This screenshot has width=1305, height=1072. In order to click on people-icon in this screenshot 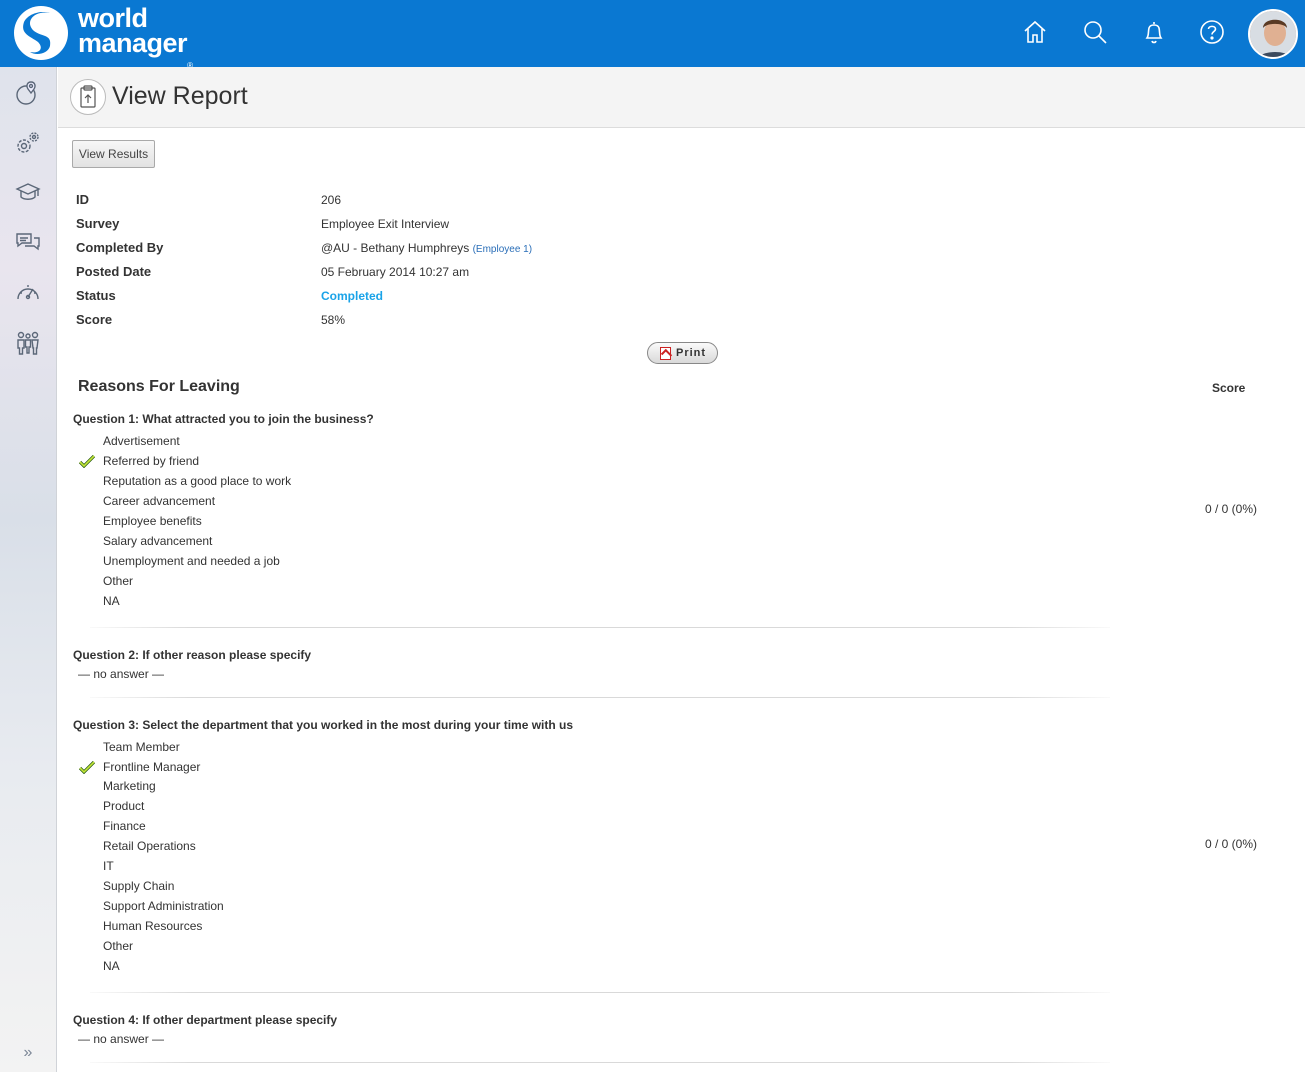, I will do `click(28, 343)`.